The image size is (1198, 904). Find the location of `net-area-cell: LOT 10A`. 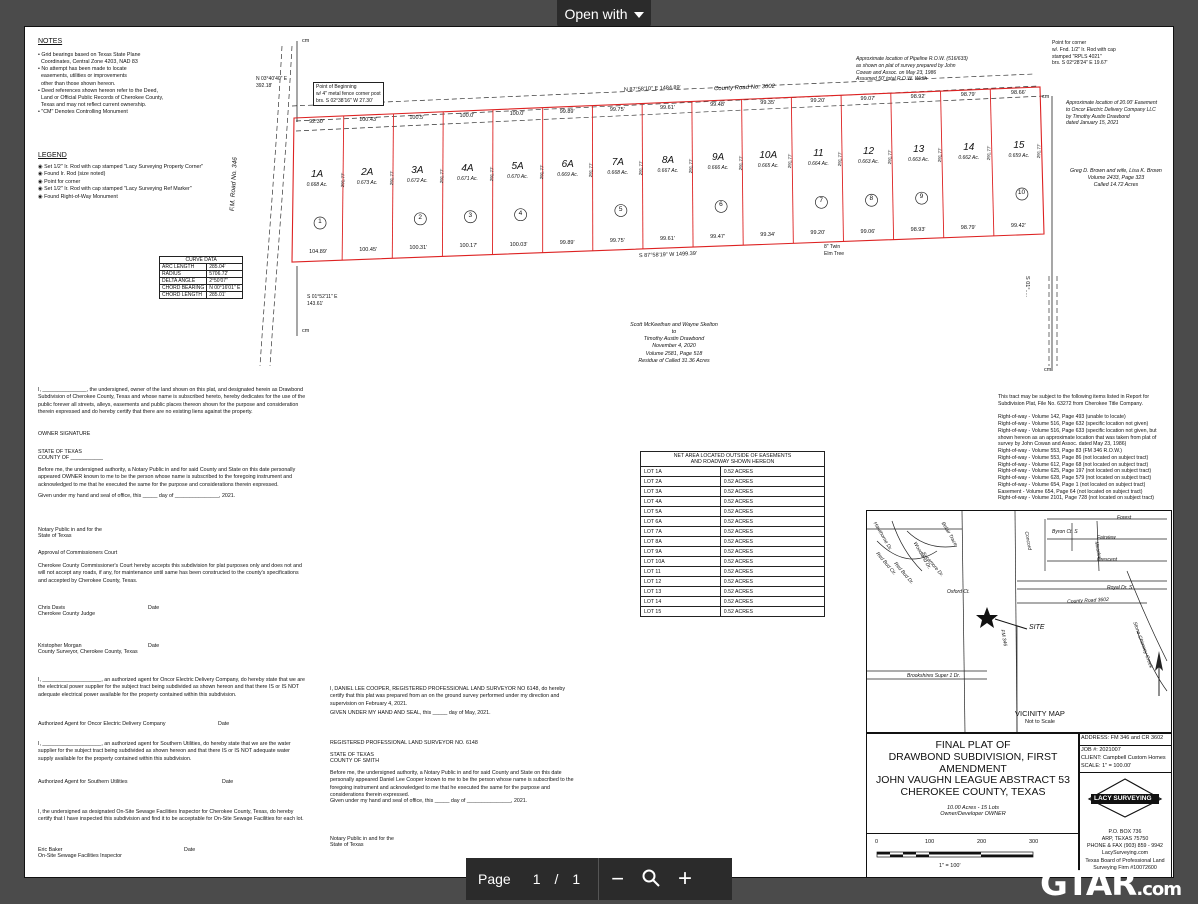

net-area-cell: LOT 10A is located at coordinates (681, 562).